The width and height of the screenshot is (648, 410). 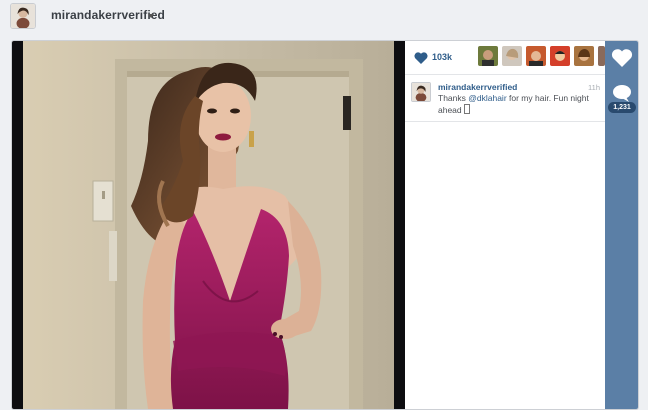 I want to click on top-bar: mirandakerrverified, so click(x=324, y=17).